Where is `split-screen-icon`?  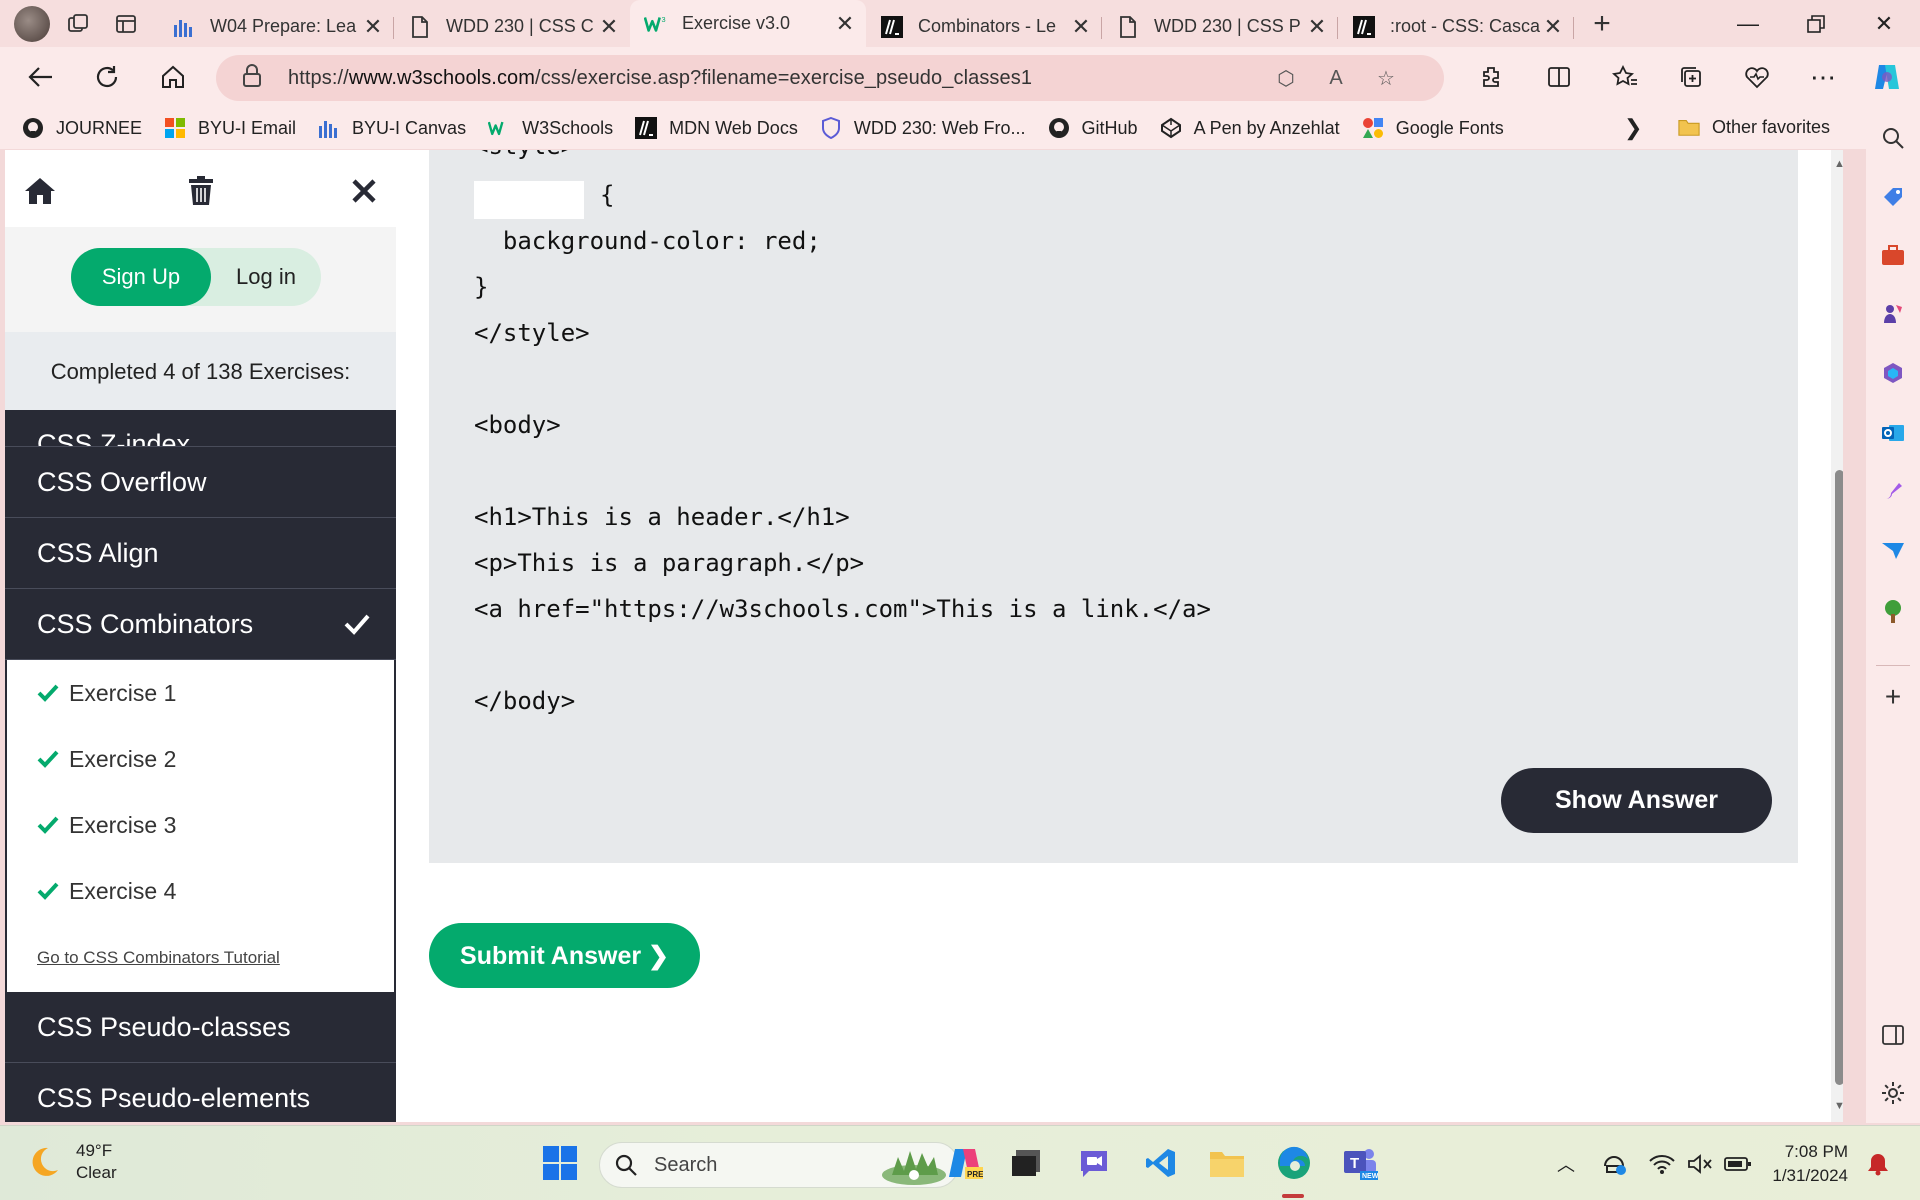 split-screen-icon is located at coordinates (1559, 77).